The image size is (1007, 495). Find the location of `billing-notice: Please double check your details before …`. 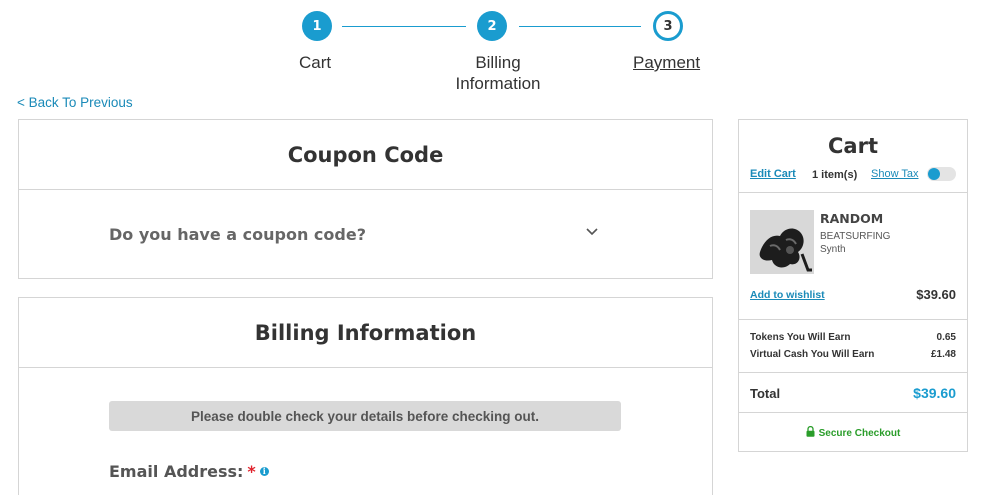

billing-notice: Please double check your details before … is located at coordinates (365, 416).